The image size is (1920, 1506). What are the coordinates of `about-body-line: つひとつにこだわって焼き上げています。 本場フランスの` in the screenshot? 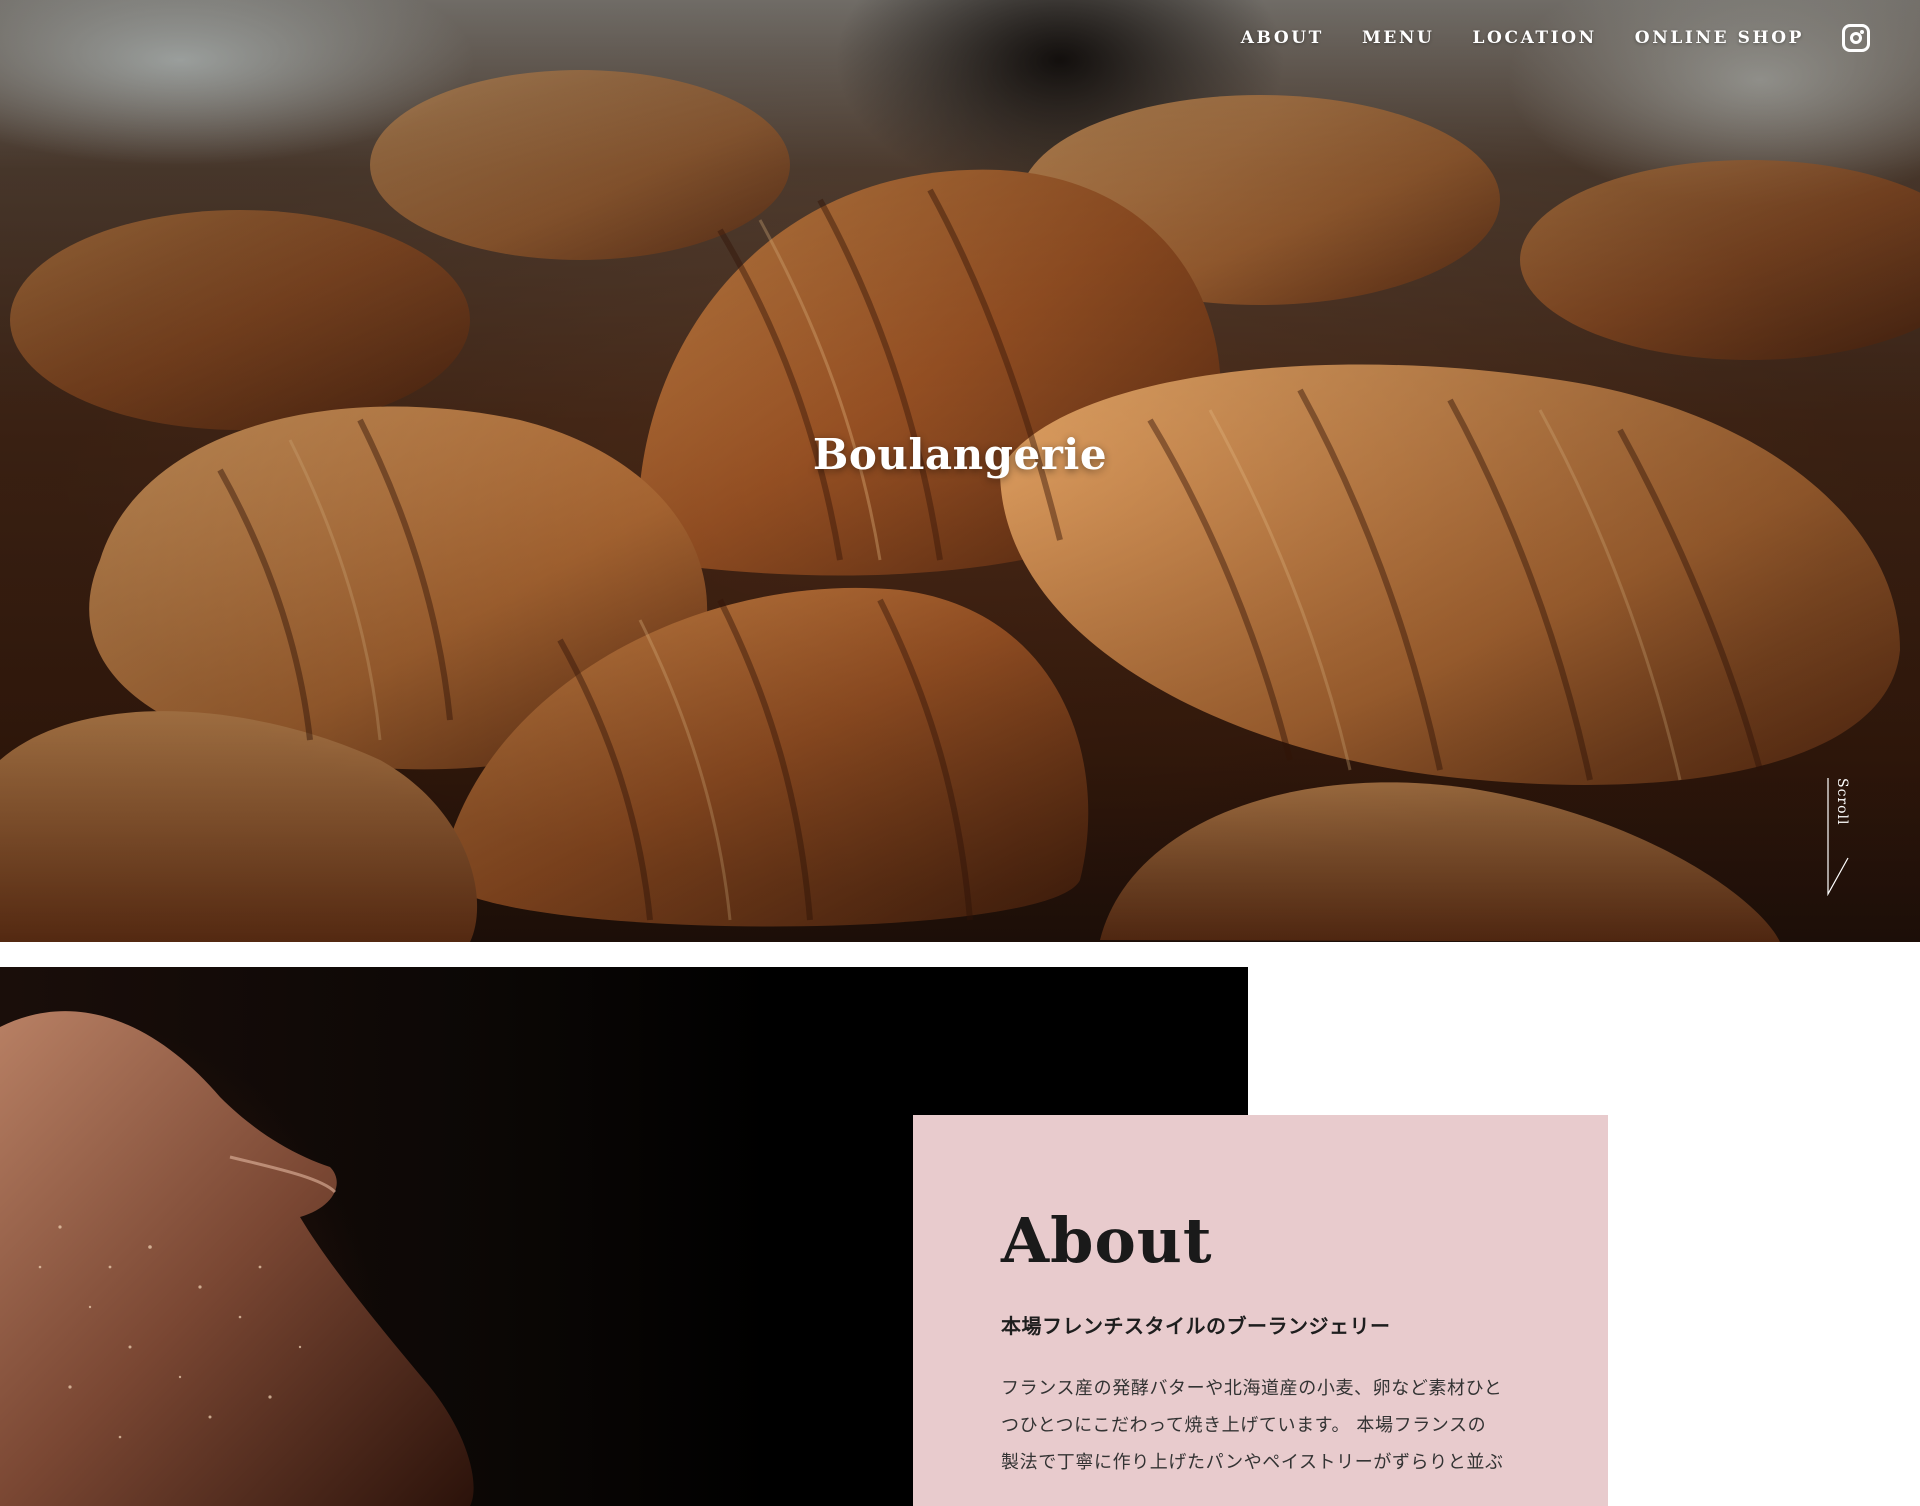 It's located at (1244, 1425).